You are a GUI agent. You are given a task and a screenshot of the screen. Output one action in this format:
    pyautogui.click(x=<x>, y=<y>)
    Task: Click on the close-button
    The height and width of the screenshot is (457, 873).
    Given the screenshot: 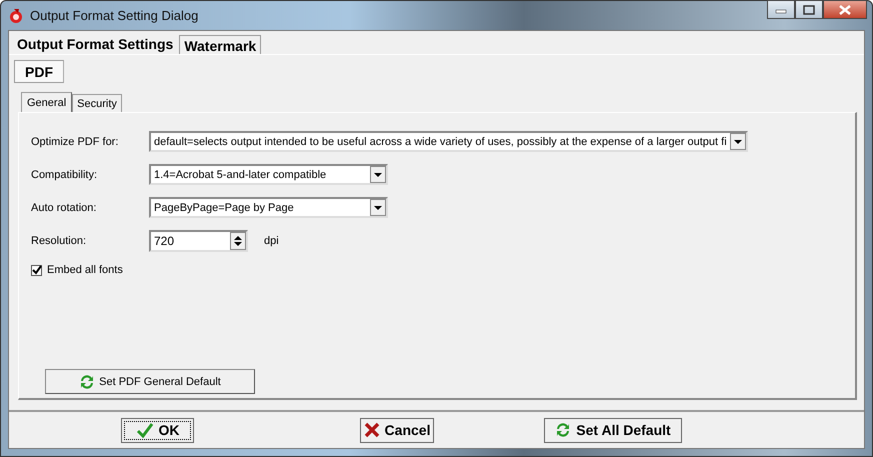 What is the action you would take?
    pyautogui.click(x=845, y=9)
    